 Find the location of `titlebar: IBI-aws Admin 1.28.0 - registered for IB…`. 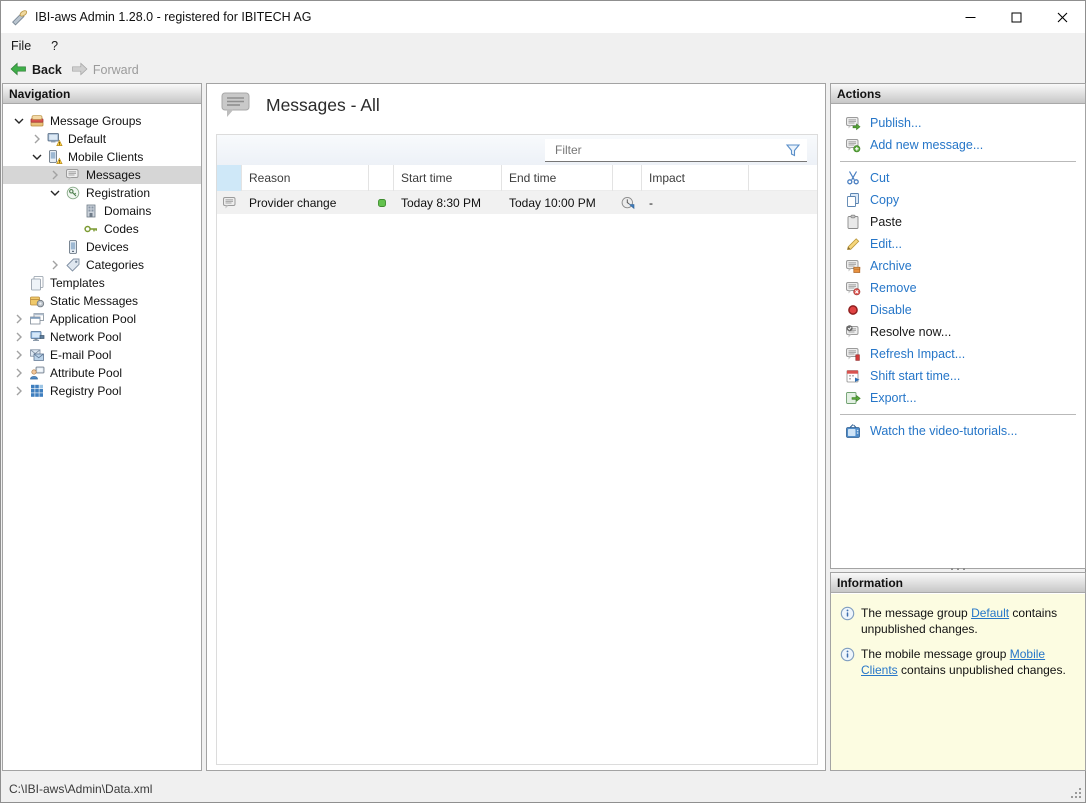

titlebar: IBI-aws Admin 1.28.0 - registered for IB… is located at coordinates (543, 17).